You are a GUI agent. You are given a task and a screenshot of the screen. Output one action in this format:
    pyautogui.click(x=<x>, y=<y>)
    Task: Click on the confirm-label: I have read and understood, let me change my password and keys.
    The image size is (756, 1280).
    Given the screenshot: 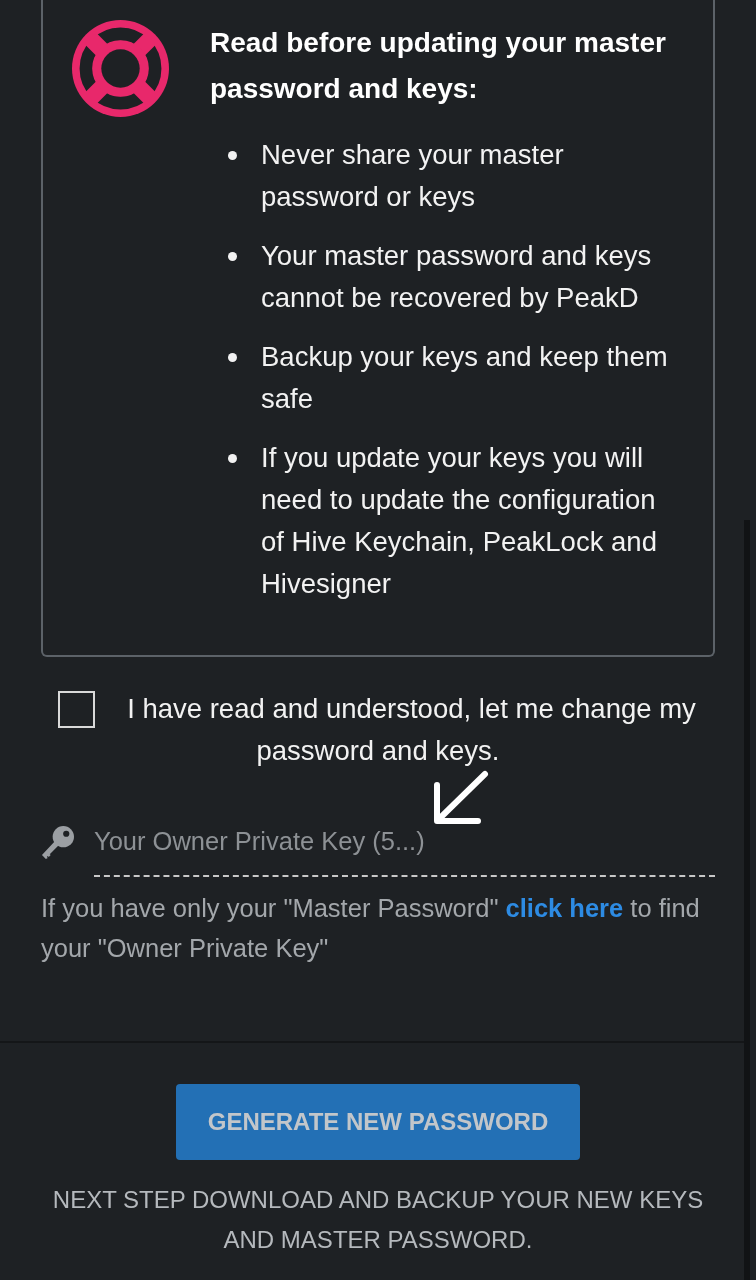 What is the action you would take?
    pyautogui.click(x=411, y=729)
    